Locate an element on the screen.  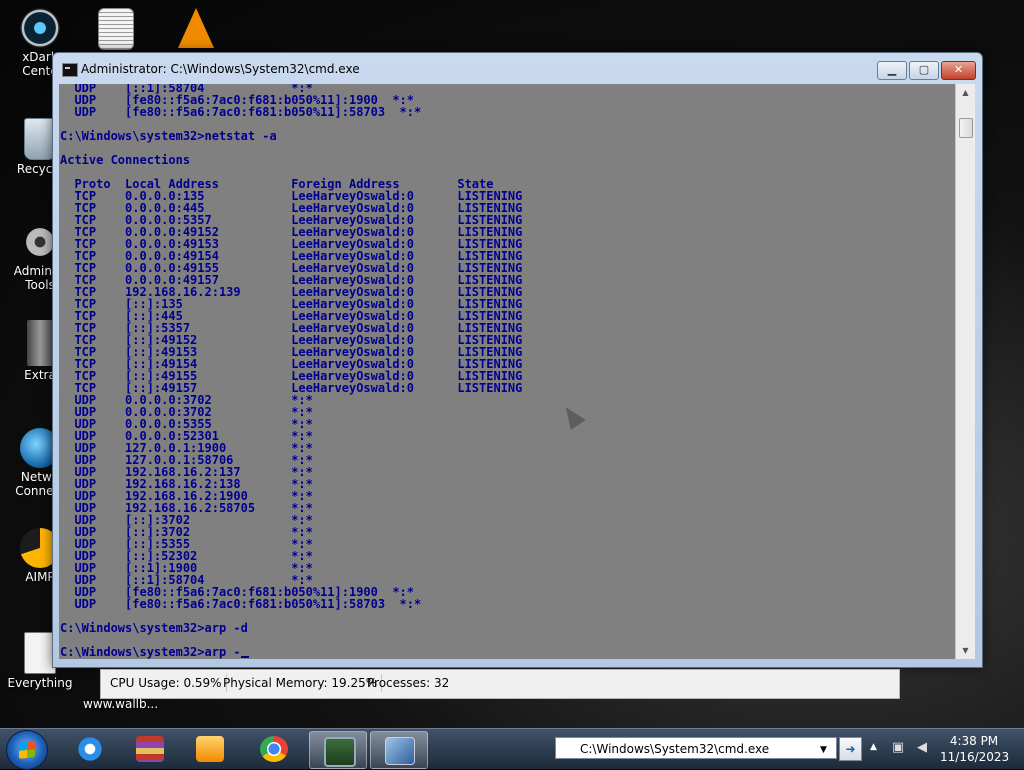
chrome-icon is located at coordinates (274, 749).